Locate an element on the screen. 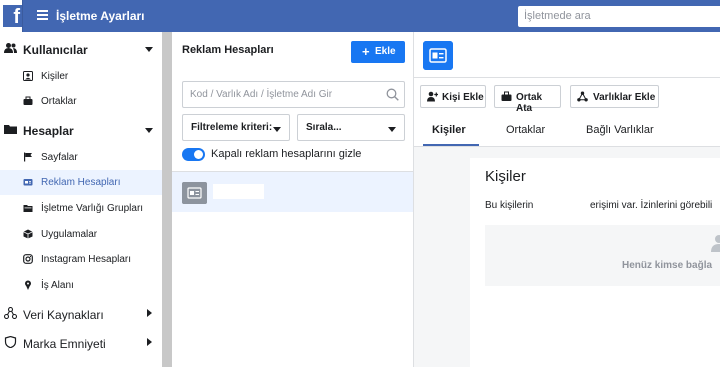  sidebar-item-label: İş Alanı is located at coordinates (57, 285).